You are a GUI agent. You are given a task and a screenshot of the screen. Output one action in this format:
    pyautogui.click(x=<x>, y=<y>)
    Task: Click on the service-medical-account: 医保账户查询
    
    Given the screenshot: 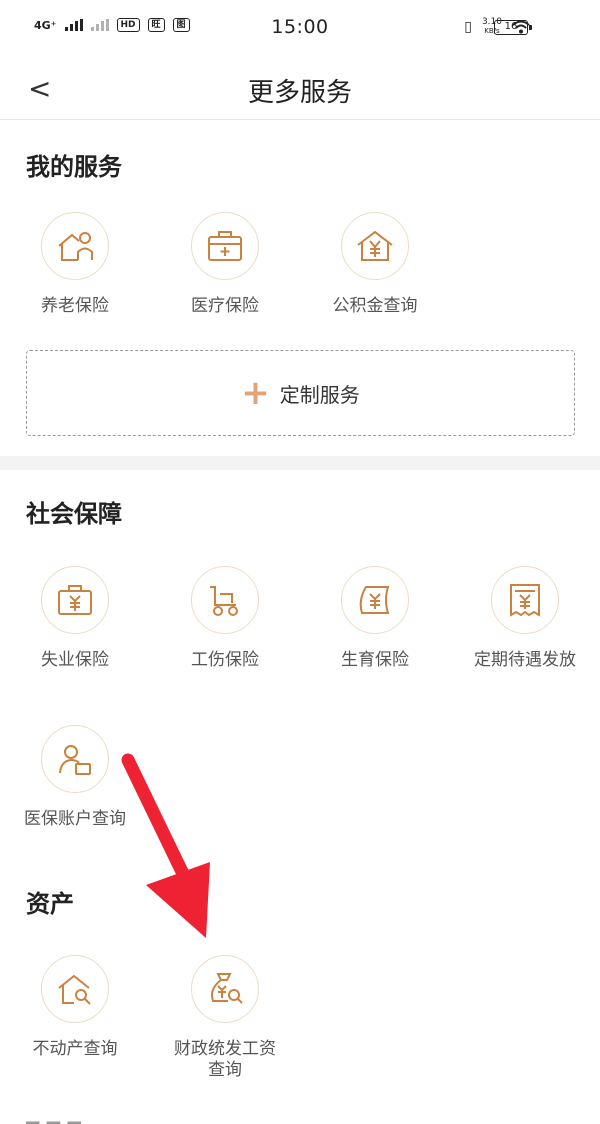 What is the action you would take?
    pyautogui.click(x=75, y=777)
    